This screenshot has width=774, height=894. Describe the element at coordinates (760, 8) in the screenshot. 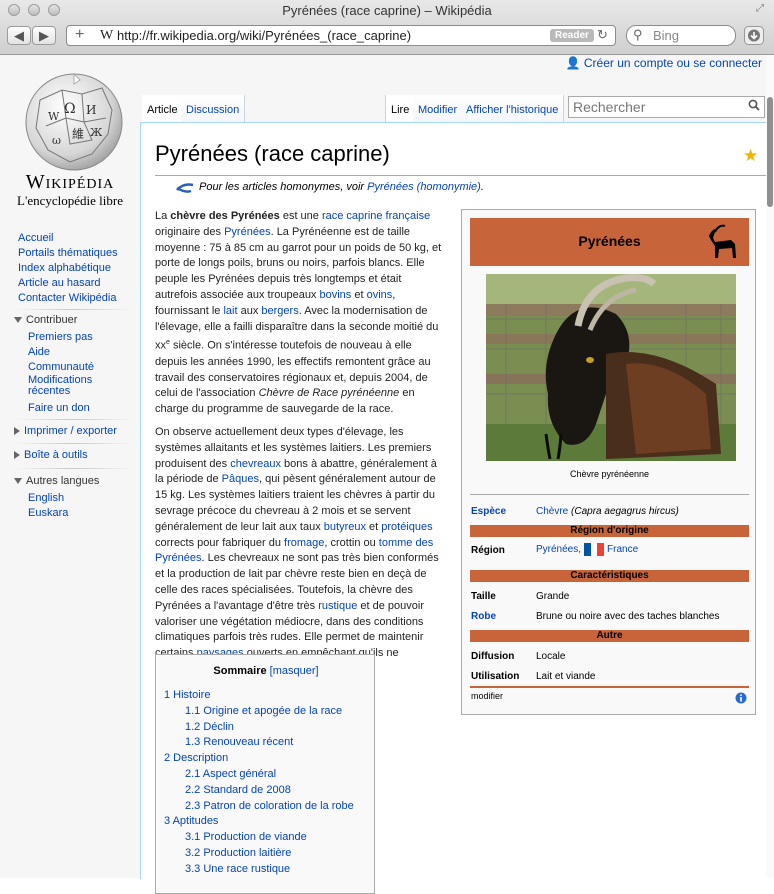

I see `fullscreen-icon: ⤢` at that location.